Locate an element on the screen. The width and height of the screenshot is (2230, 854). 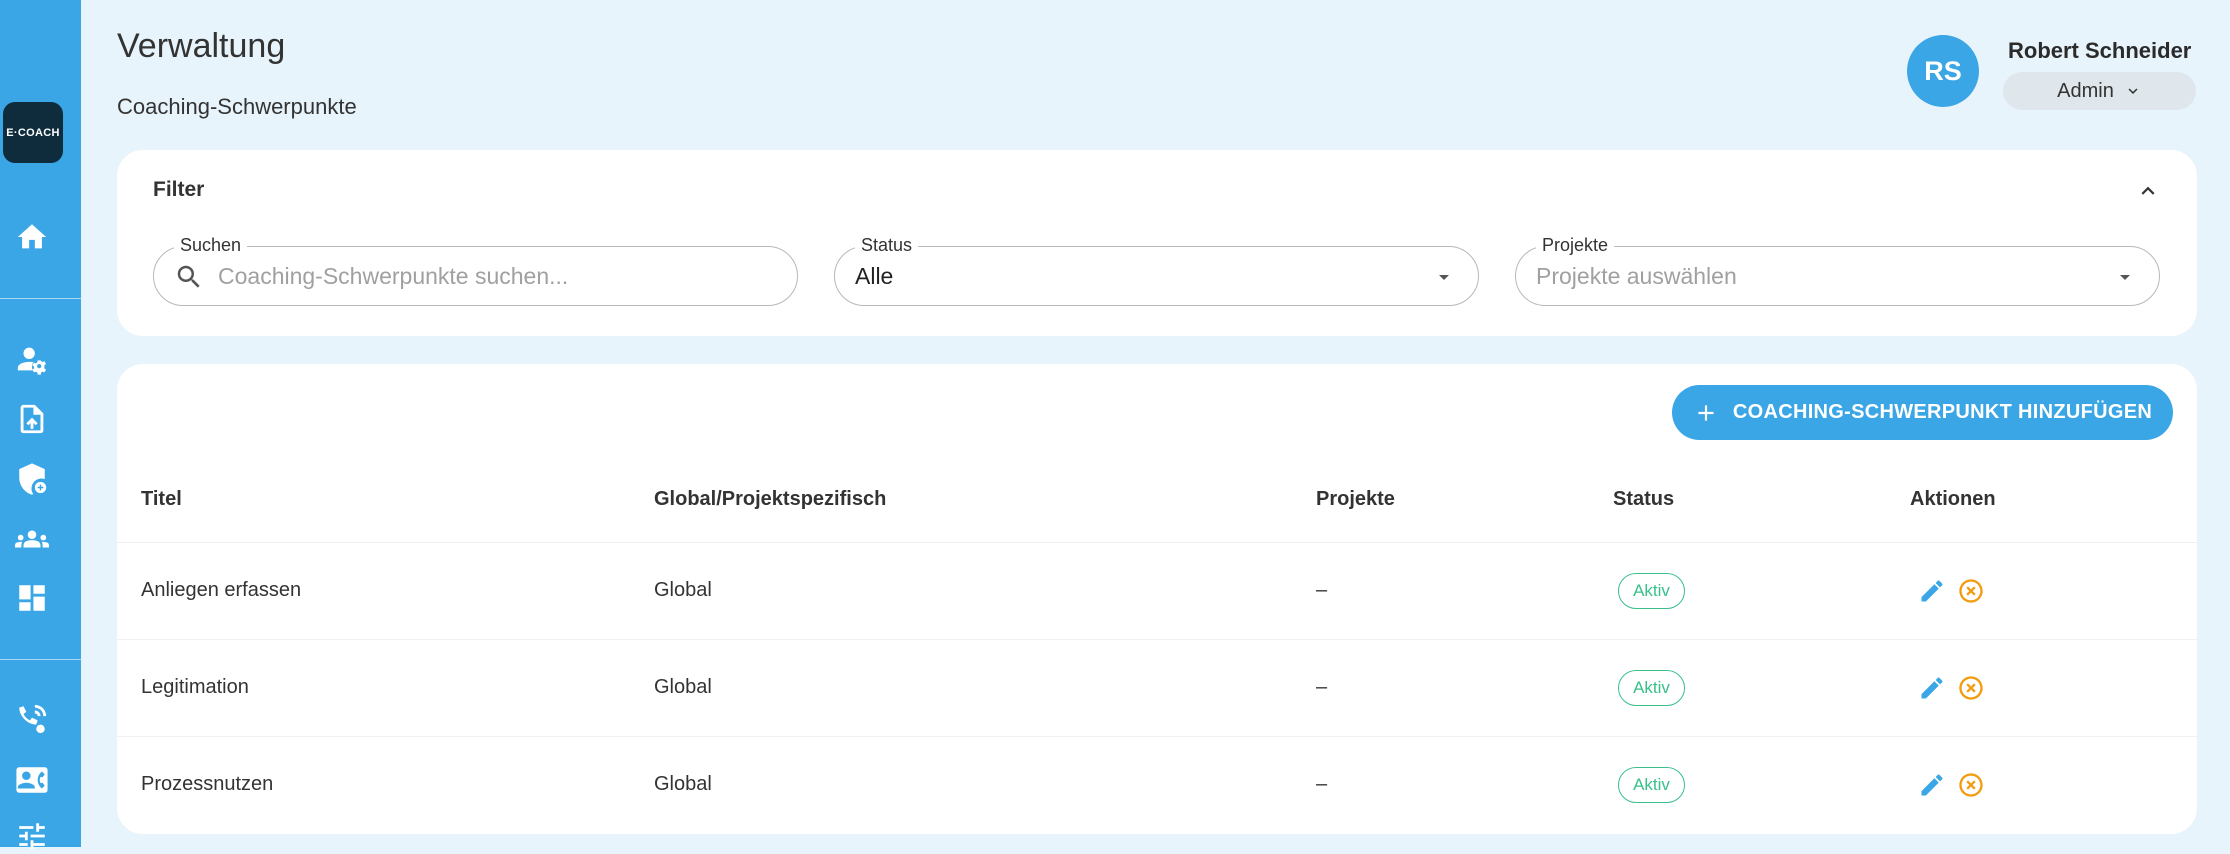
column-header-title: Titel is located at coordinates (161, 499).